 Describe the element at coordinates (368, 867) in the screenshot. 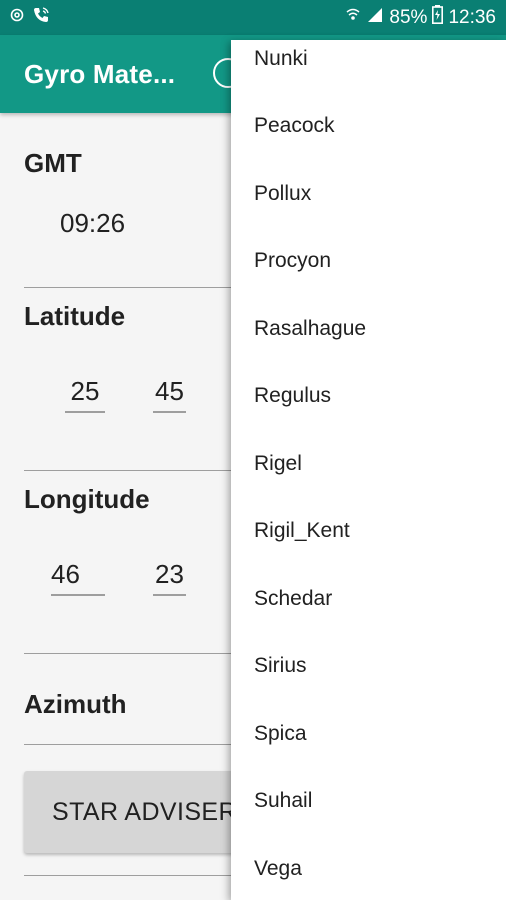

I see `menu-item-vega: Vega` at that location.